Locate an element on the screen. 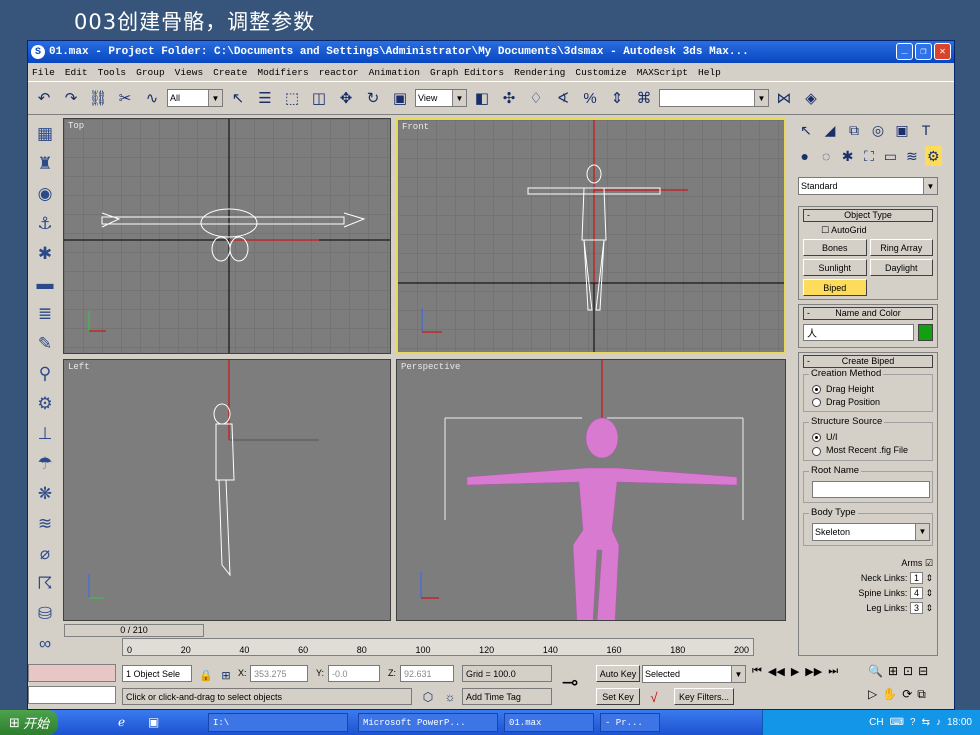 Image resolution: width=980 pixels, height=735 pixels. help-icon: ? is located at coordinates (913, 722).